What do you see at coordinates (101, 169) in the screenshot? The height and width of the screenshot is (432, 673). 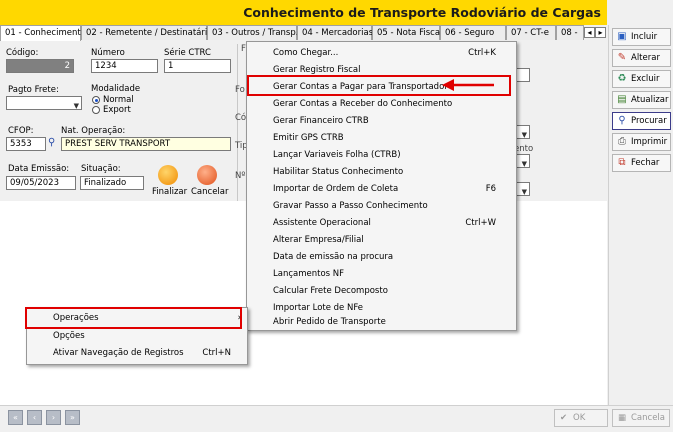 I see `situacao-label: Situação:` at bounding box center [101, 169].